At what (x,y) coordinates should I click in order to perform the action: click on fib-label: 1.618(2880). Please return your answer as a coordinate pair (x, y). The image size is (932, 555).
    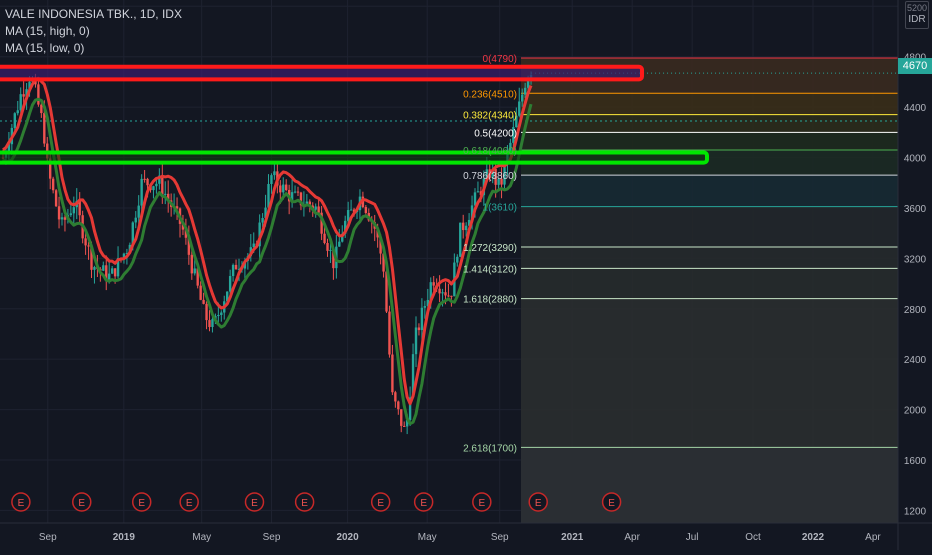
    Looking at the image, I should click on (490, 300).